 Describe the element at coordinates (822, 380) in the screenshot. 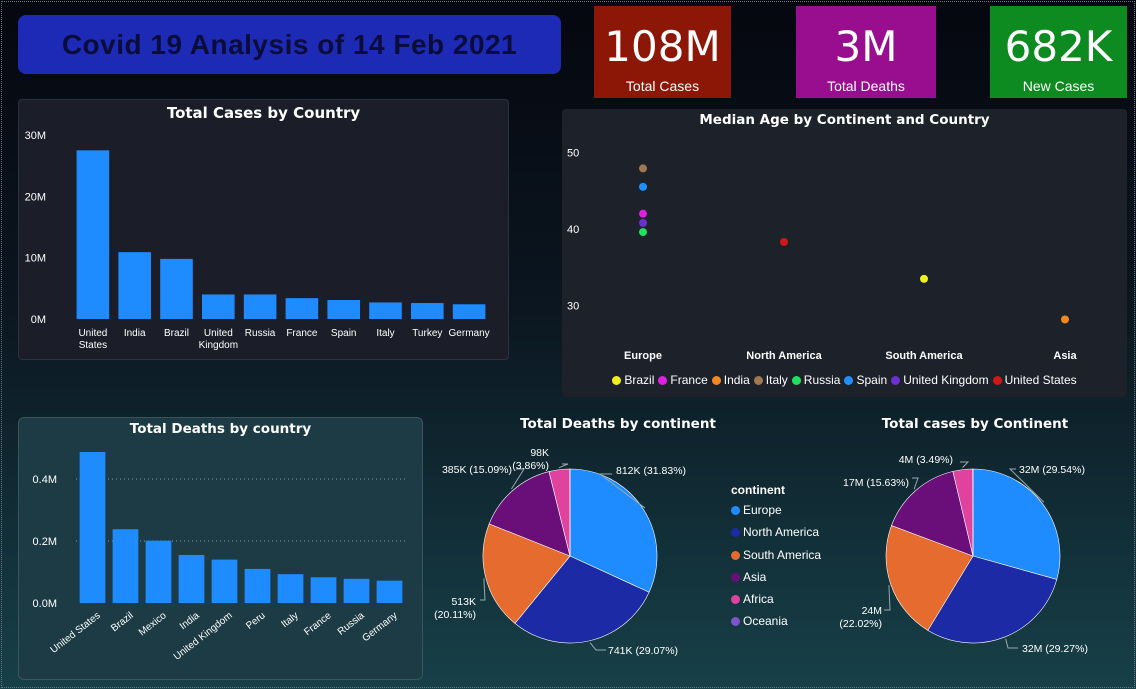

I see `legend-label: Russia` at that location.